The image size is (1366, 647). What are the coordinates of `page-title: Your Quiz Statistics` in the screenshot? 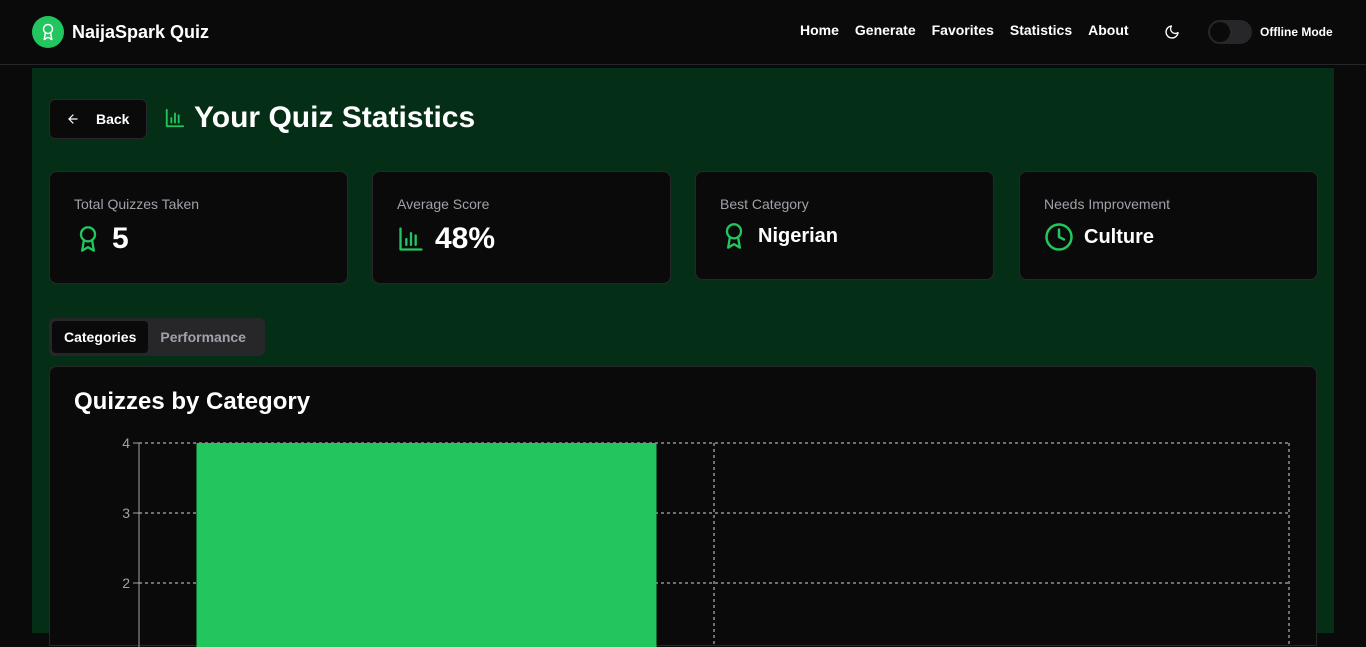 It's located at (335, 117).